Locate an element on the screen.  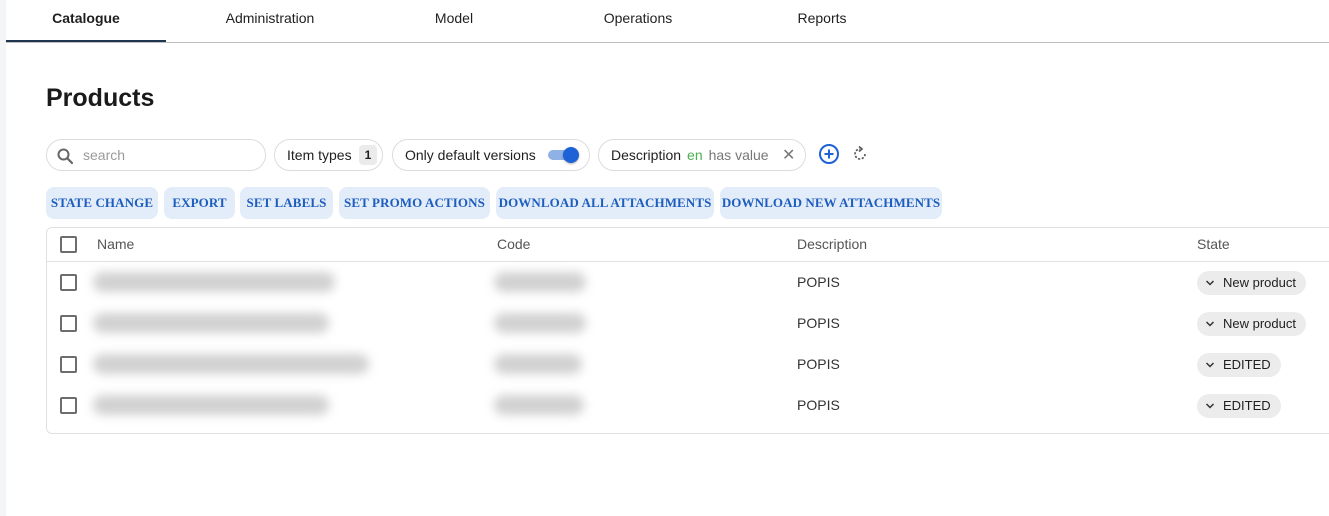
add-circle-icon is located at coordinates (829, 154).